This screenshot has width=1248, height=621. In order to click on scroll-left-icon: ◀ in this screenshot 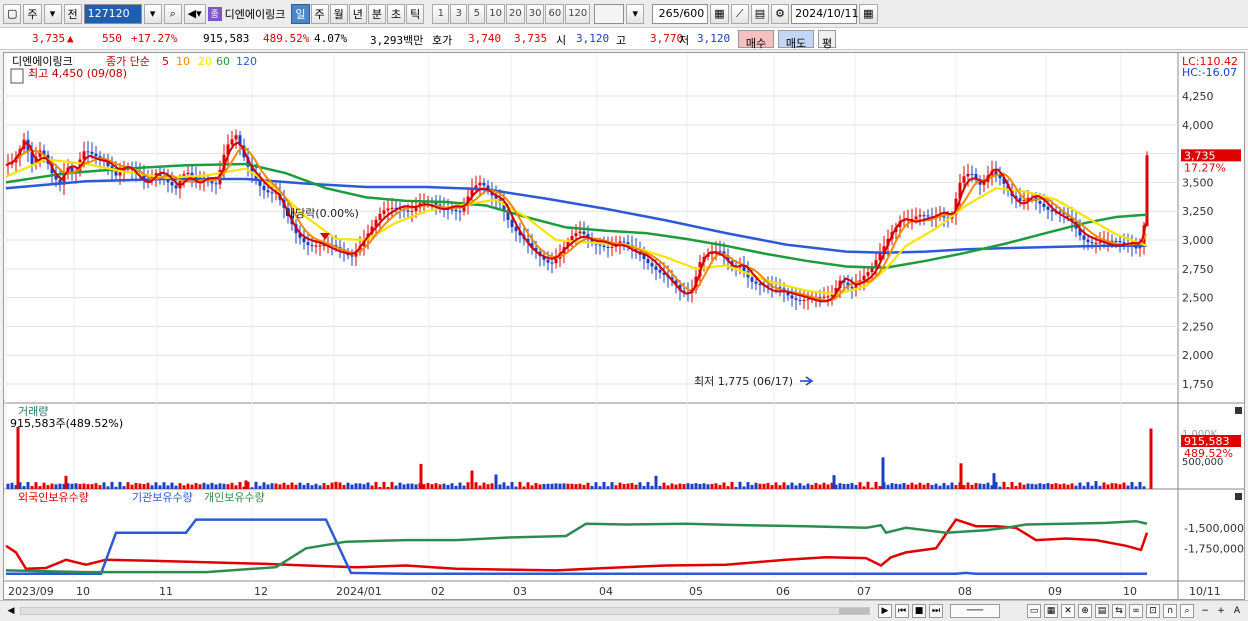, I will do `click(11, 611)`.